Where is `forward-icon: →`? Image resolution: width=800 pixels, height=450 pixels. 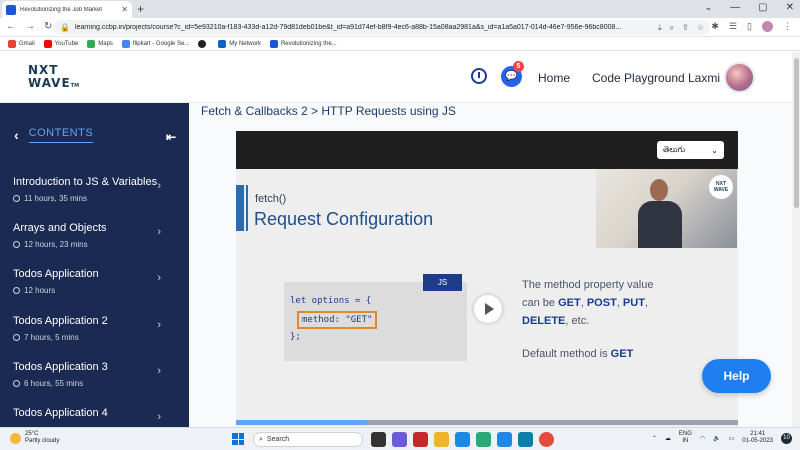 forward-icon: → is located at coordinates (30, 26).